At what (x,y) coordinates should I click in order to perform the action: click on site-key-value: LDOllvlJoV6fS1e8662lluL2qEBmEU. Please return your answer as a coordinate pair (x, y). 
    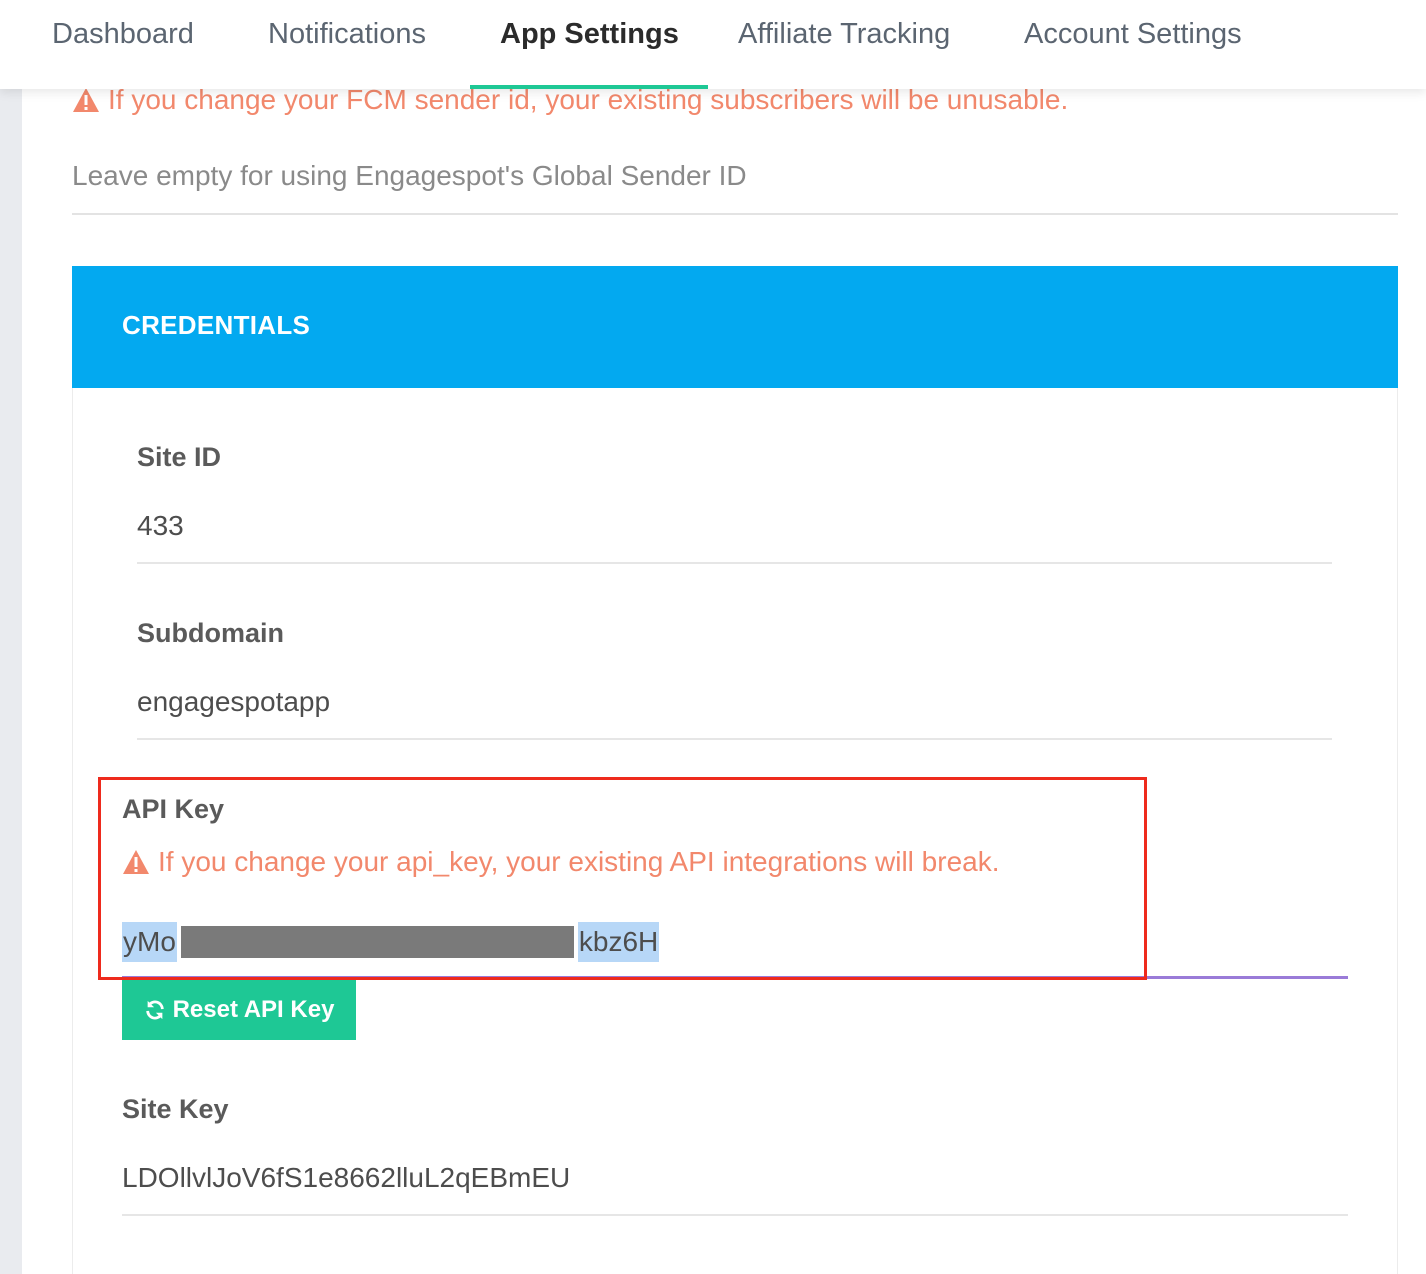
    Looking at the image, I should click on (346, 1177).